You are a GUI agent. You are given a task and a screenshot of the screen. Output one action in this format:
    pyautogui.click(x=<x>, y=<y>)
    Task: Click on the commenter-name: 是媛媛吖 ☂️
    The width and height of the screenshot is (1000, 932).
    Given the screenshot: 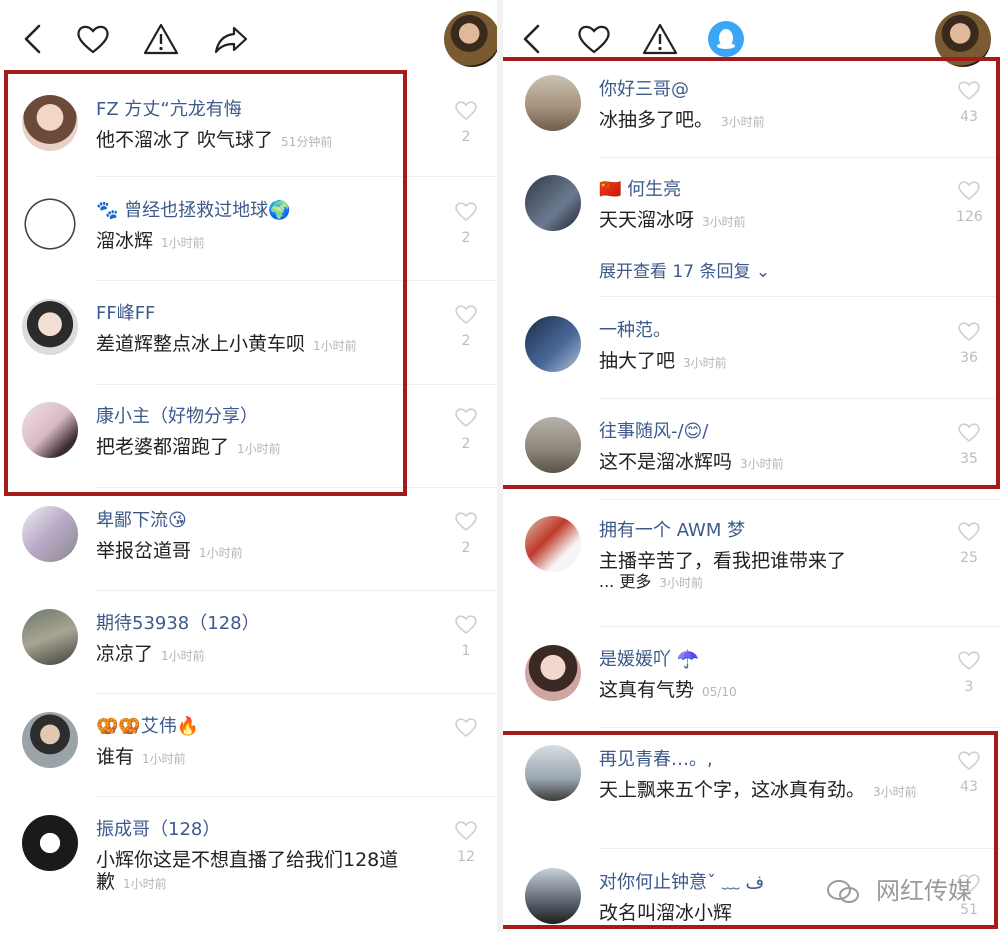 What is the action you would take?
    pyautogui.click(x=649, y=658)
    